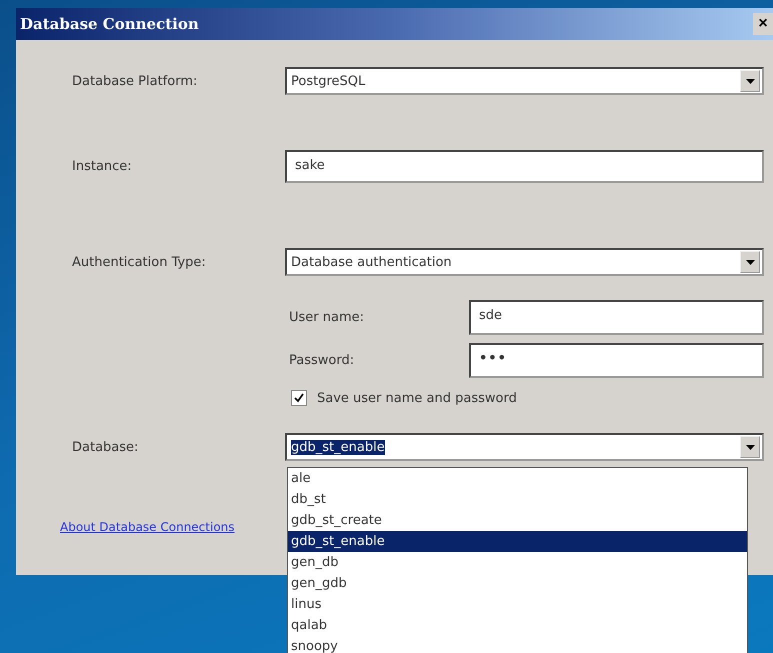 Image resolution: width=773 pixels, height=653 pixels. I want to click on user-name-field: sde, so click(616, 317).